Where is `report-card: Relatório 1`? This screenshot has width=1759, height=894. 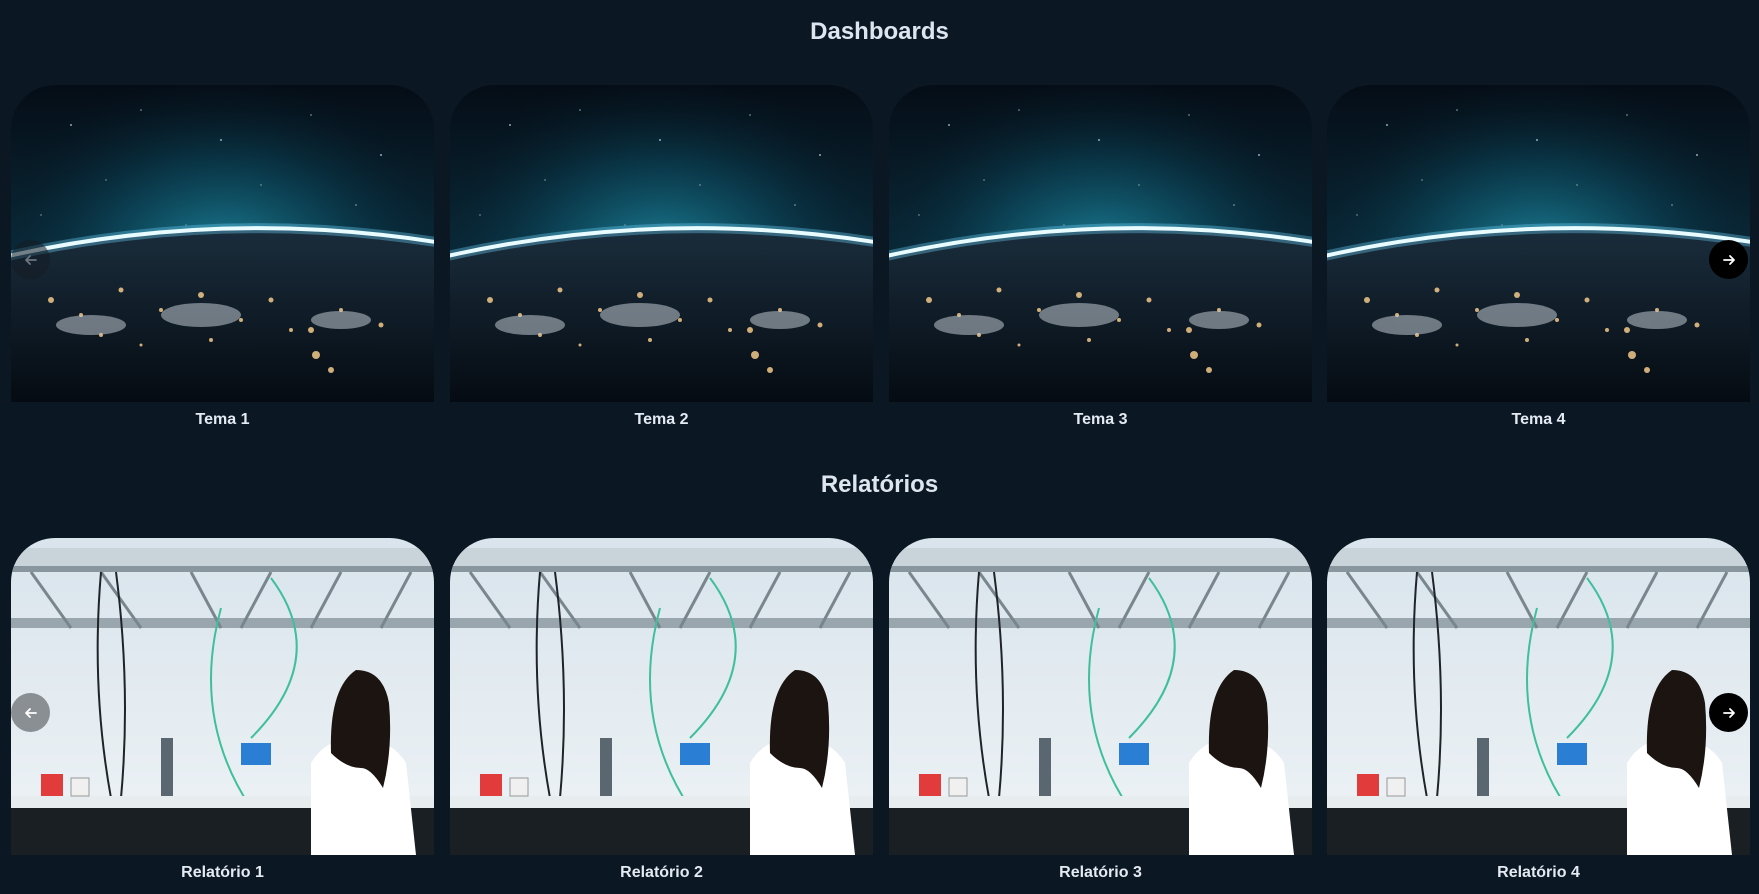
report-card: Relatório 1 is located at coordinates (222, 710).